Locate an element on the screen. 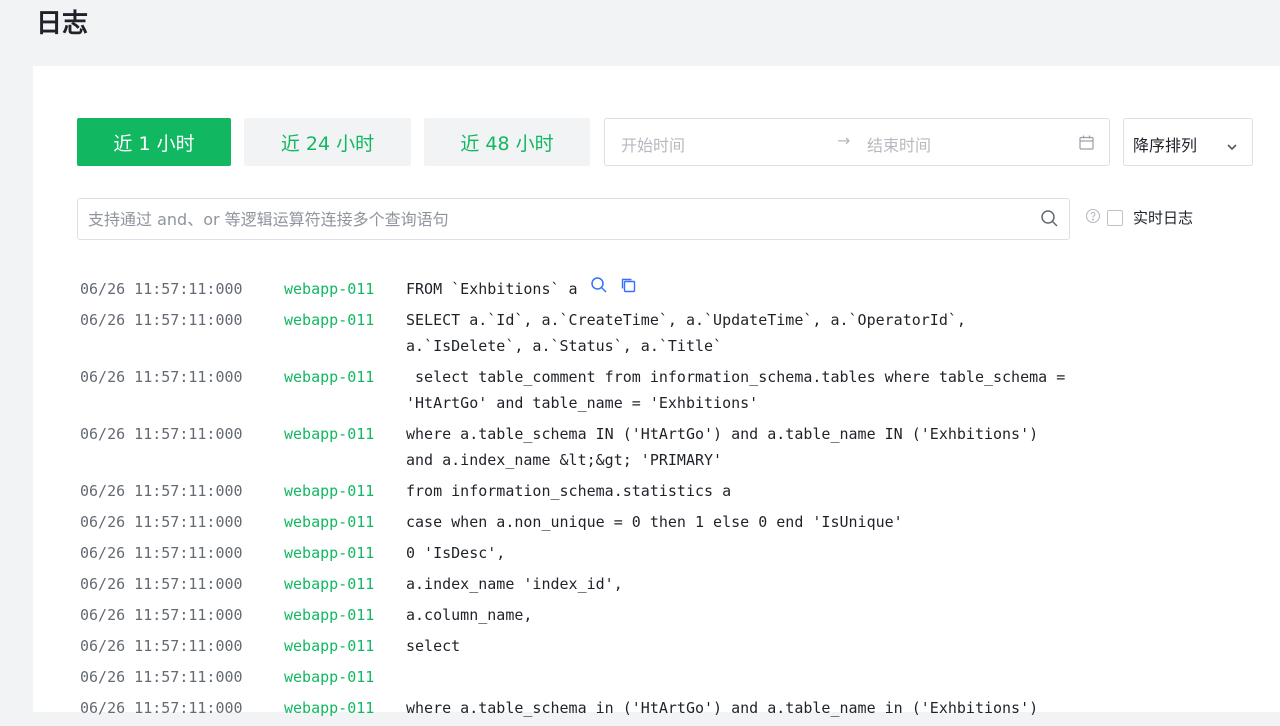  range-1h-button: 近 1 小时 is located at coordinates (154, 142).